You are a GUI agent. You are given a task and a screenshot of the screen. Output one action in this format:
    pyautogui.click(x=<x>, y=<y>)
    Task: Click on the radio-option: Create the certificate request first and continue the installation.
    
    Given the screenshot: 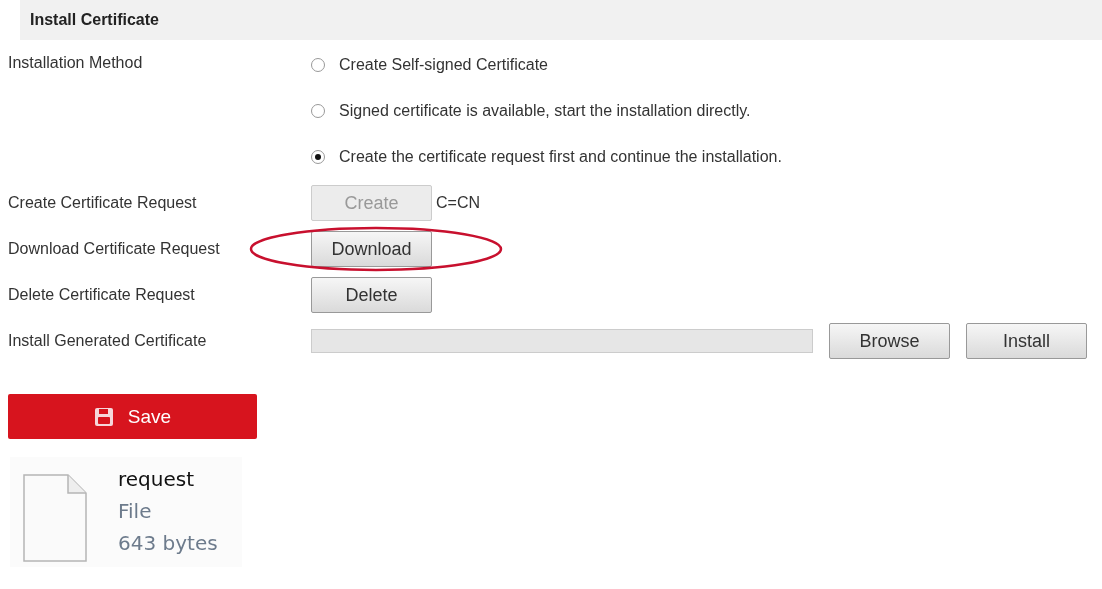 What is the action you would take?
    pyautogui.click(x=546, y=157)
    